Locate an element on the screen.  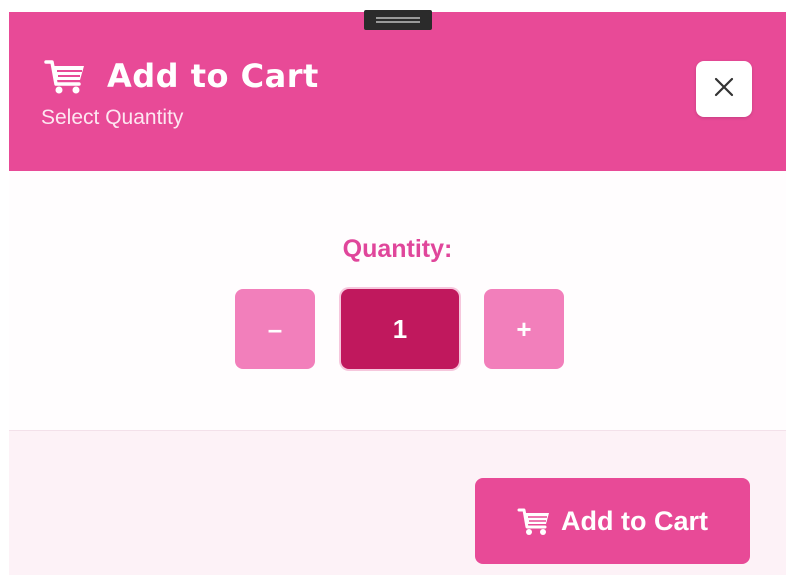
decrement-button: – is located at coordinates (275, 329).